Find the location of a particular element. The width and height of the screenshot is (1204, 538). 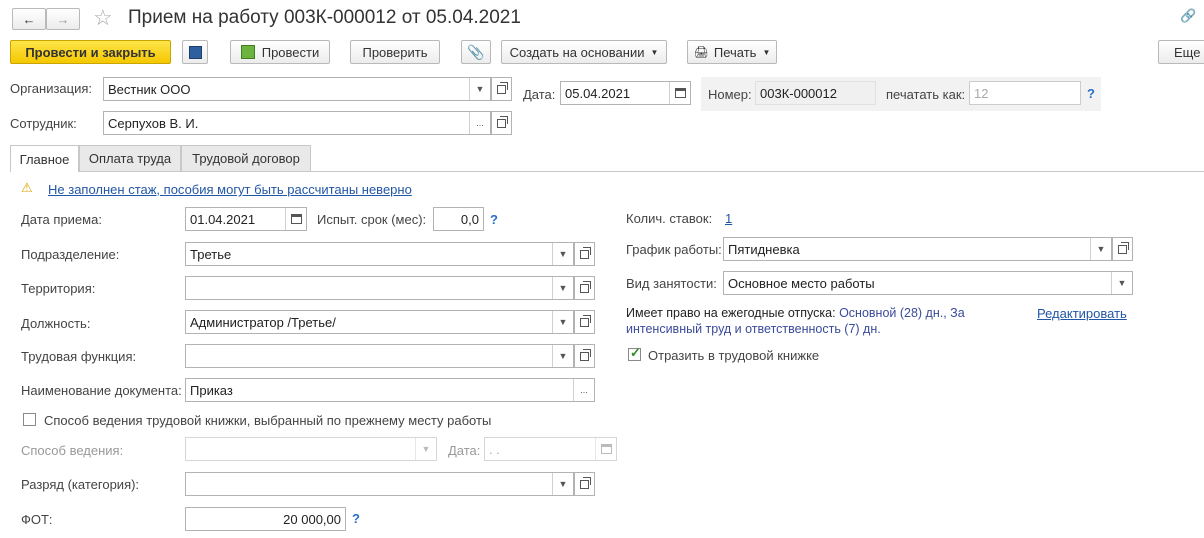

arrow-left-icon: ← is located at coordinates (29, 19).